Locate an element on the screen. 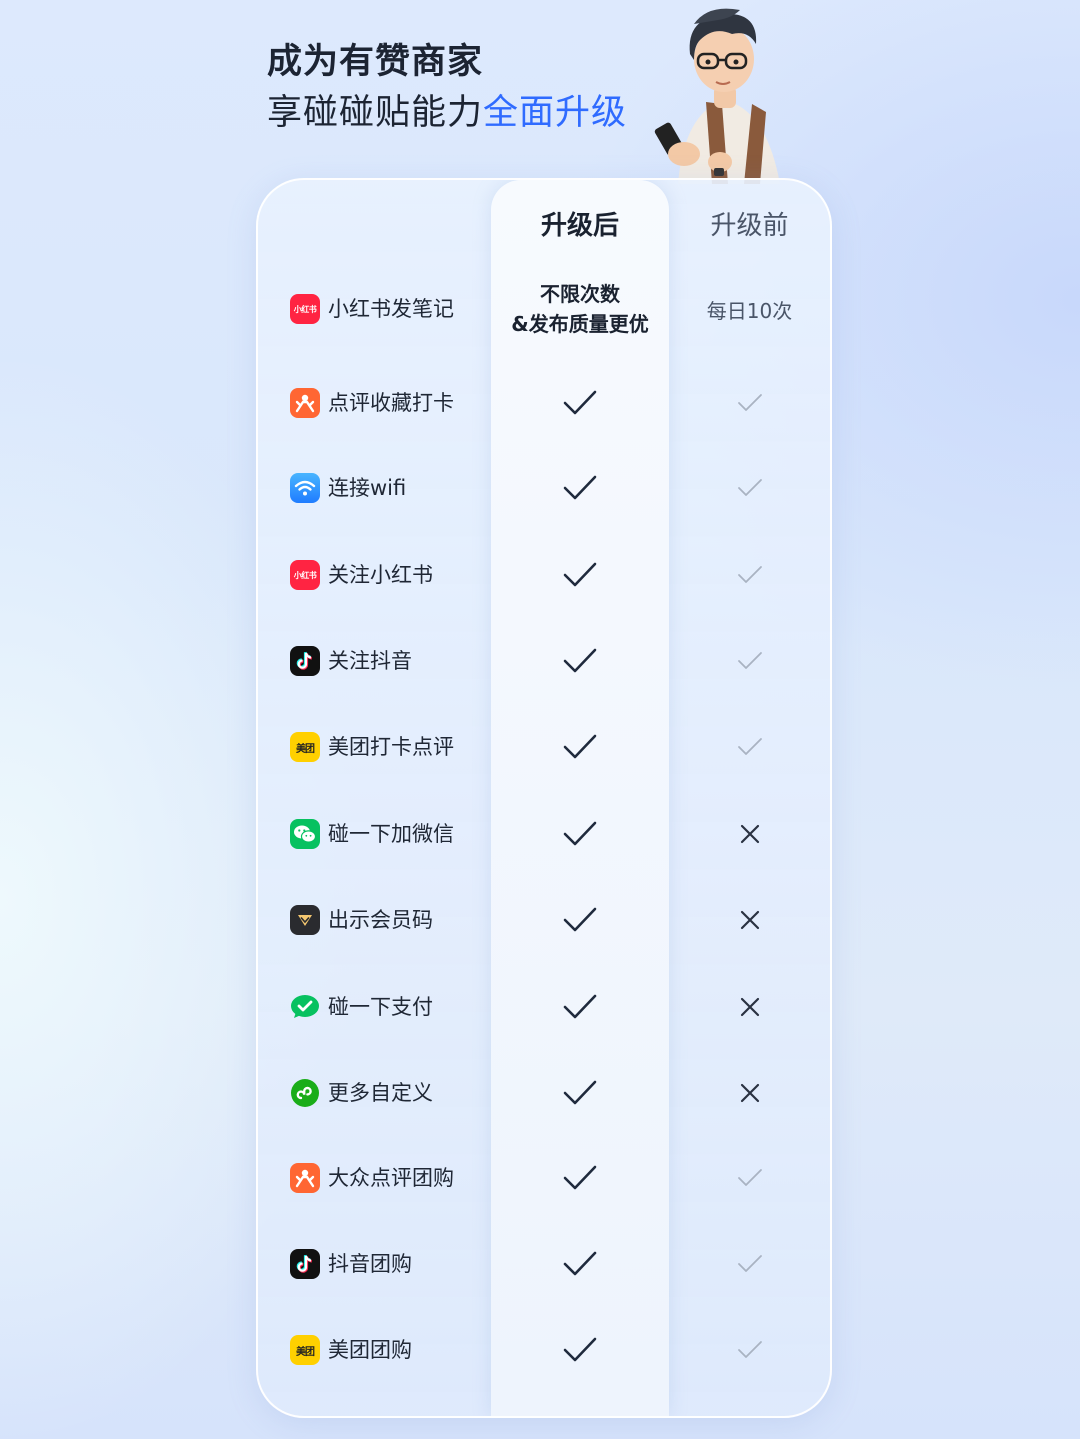 The image size is (1080, 1439). row-label: 连接wifi is located at coordinates (367, 488).